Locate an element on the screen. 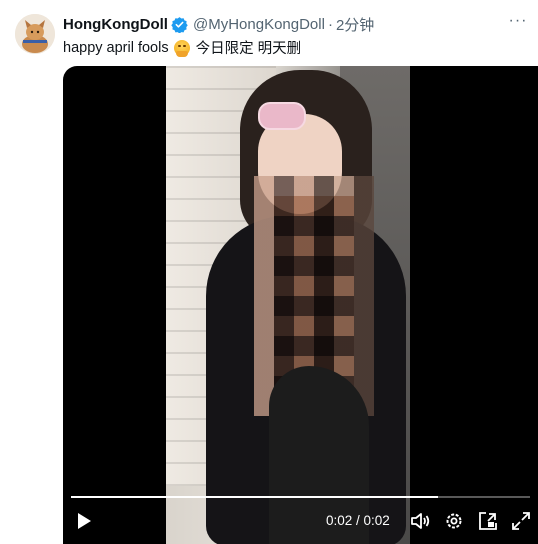 The height and width of the screenshot is (544, 538). video-controls: 0:02 / 0:02 is located at coordinates (300, 522).